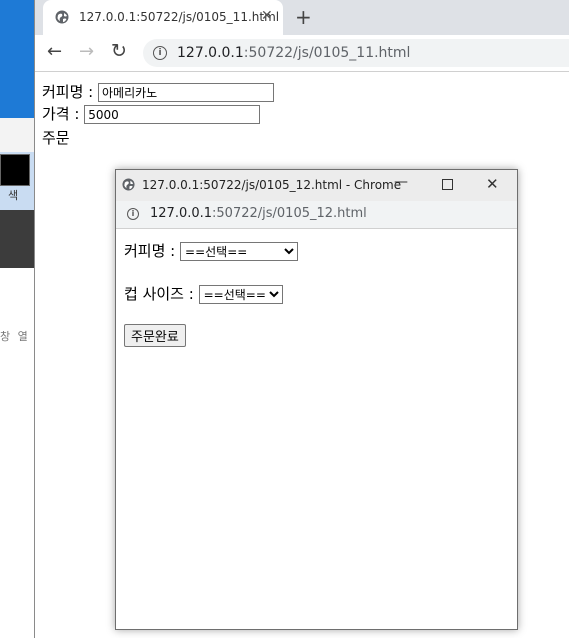  What do you see at coordinates (240, 294) in the screenshot?
I see `cup-size-select: ==선택==` at bounding box center [240, 294].